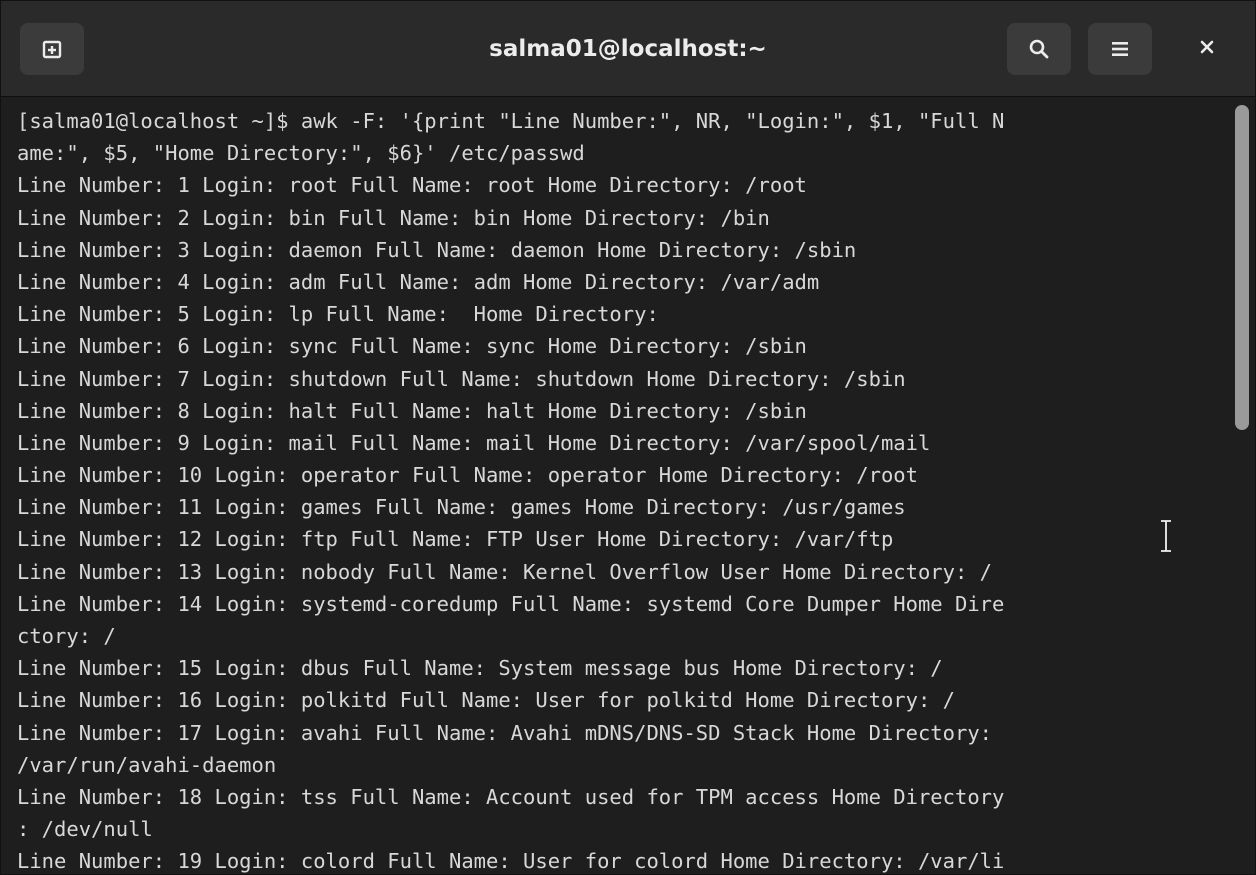 This screenshot has width=1256, height=875. What do you see at coordinates (1166, 536) in the screenshot?
I see `text-cursor-icon` at bounding box center [1166, 536].